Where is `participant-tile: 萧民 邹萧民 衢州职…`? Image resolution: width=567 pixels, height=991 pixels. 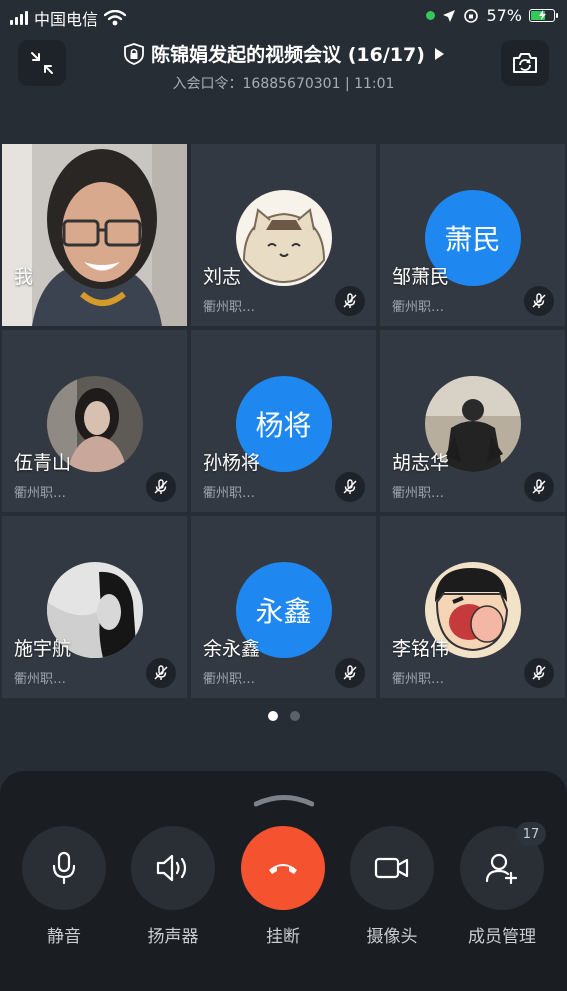
participant-tile: 萧民 邹萧民 衢州职… is located at coordinates (472, 235).